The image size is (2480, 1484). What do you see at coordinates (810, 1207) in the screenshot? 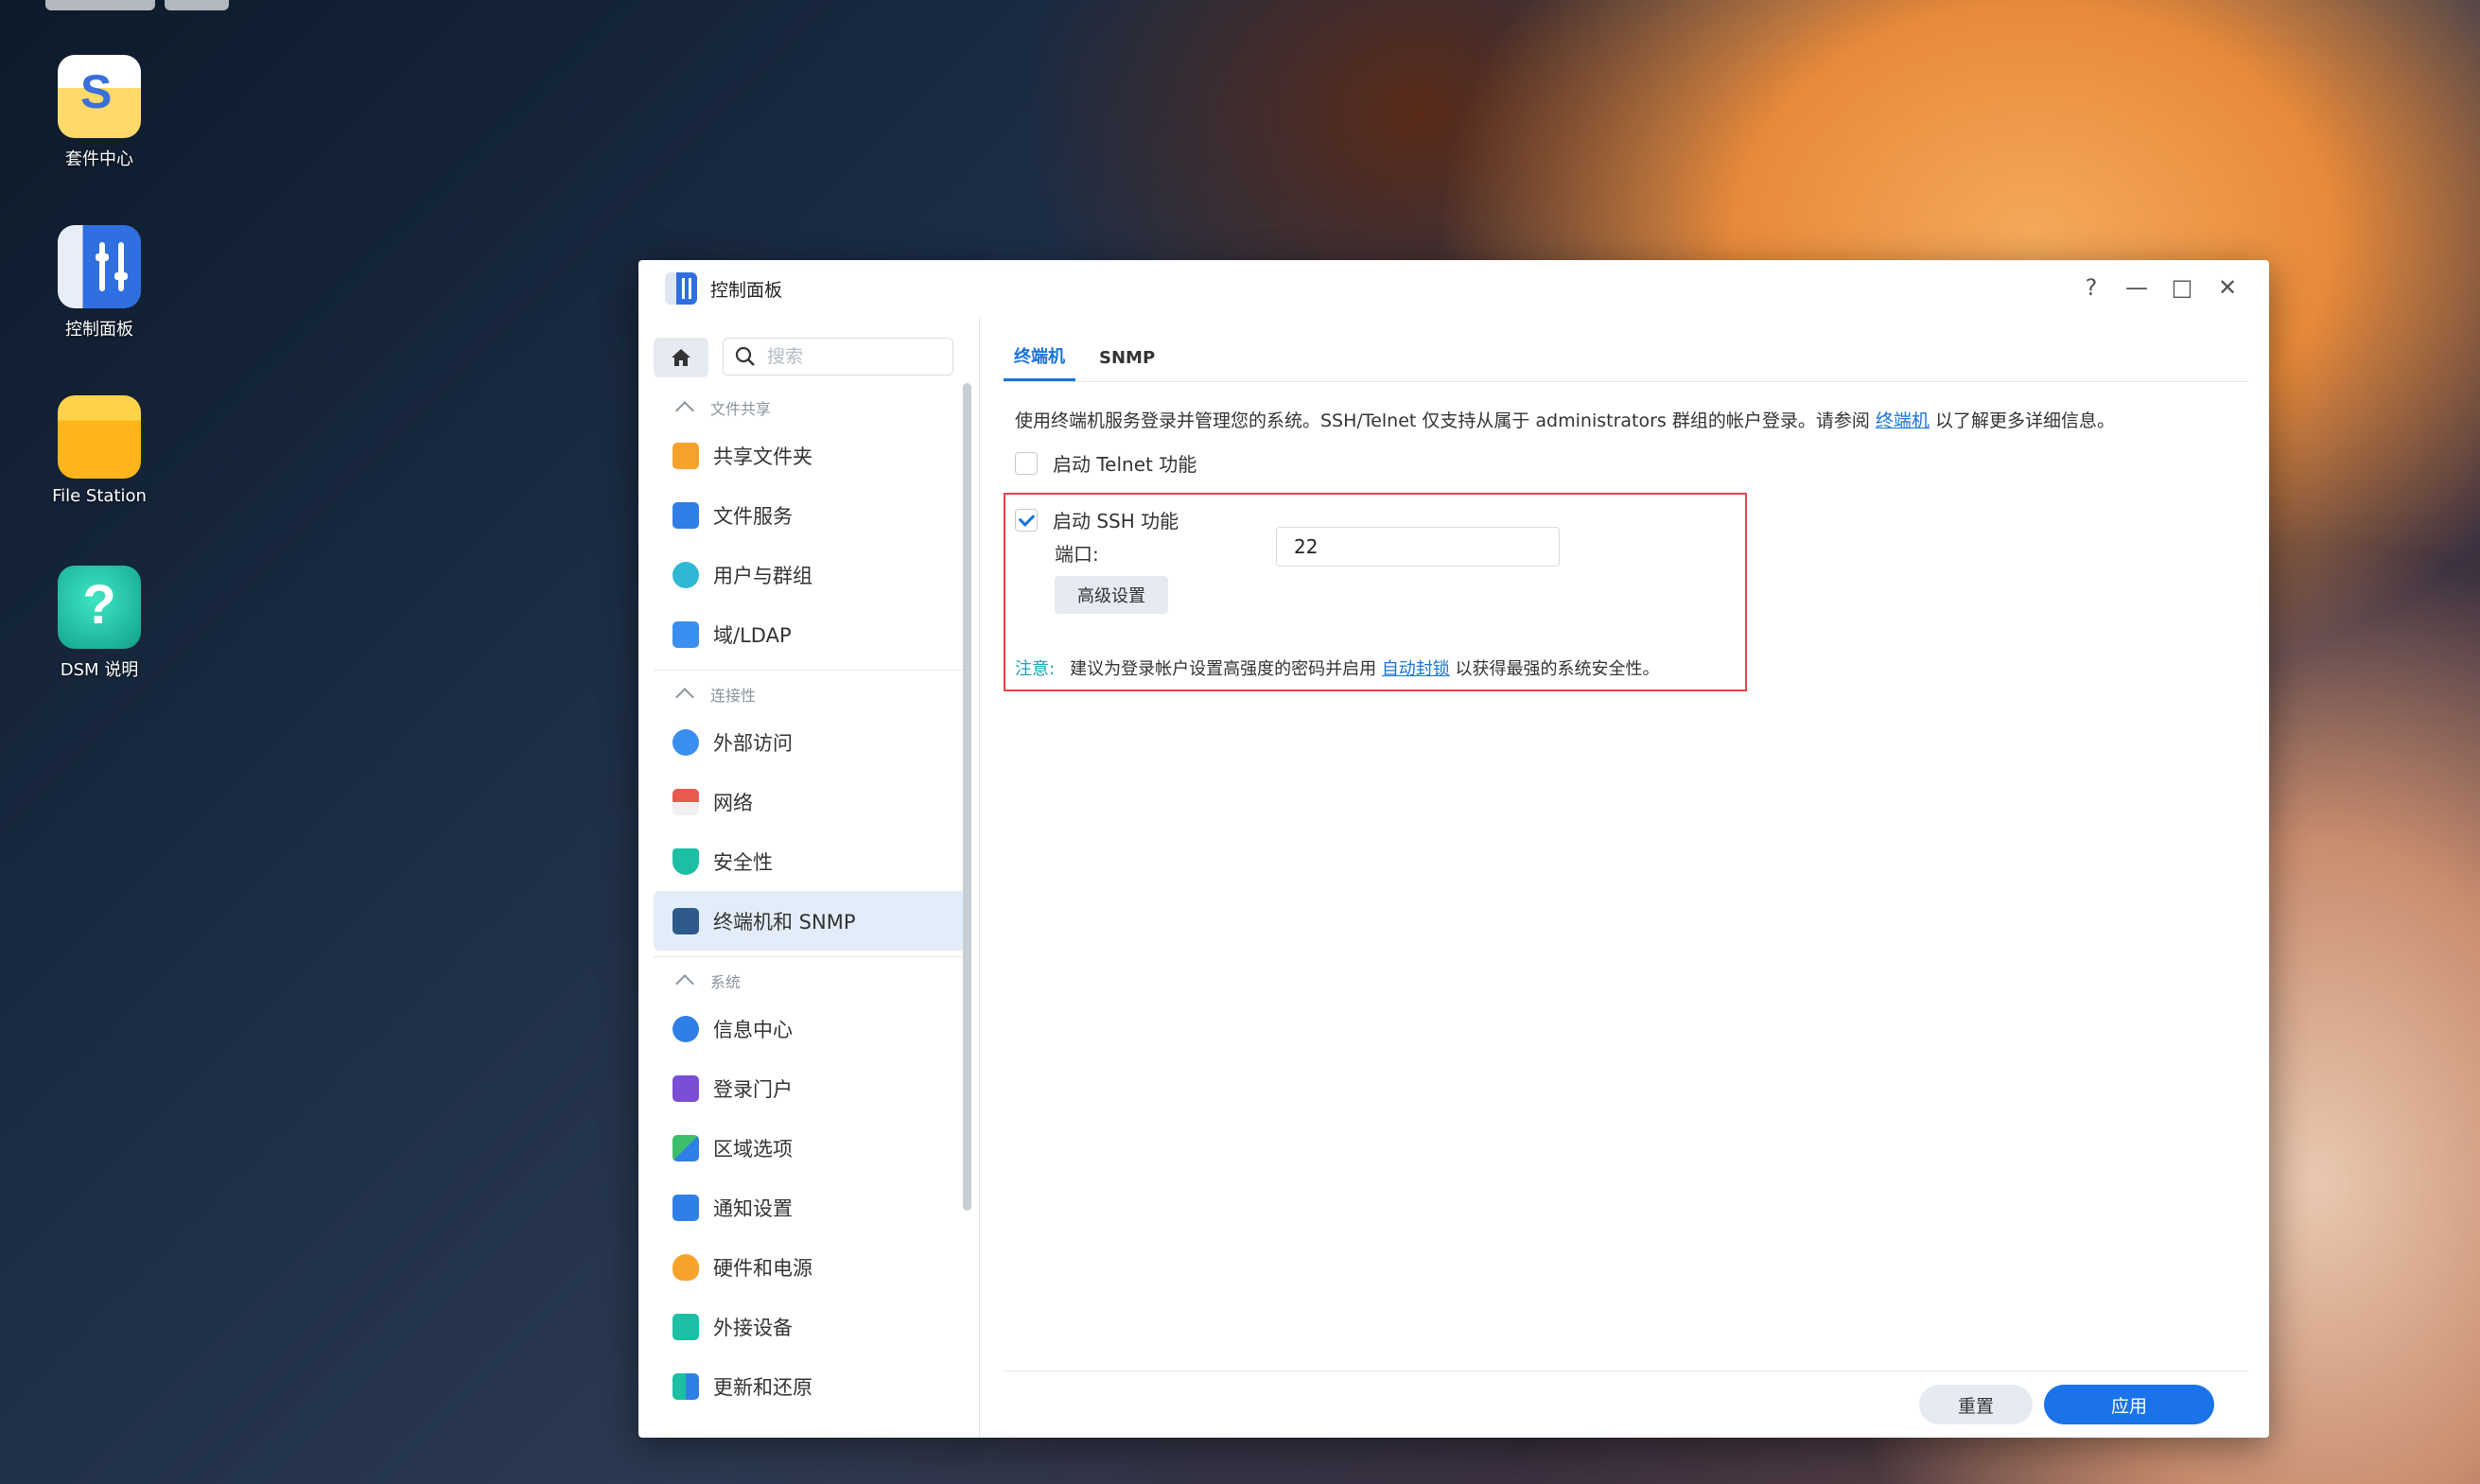
I see `sidebar-item-notification: 通知设置` at bounding box center [810, 1207].